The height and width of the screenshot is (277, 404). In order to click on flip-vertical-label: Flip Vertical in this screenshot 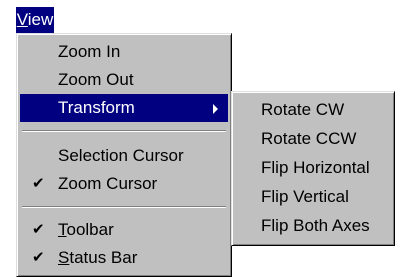, I will do `click(305, 196)`.